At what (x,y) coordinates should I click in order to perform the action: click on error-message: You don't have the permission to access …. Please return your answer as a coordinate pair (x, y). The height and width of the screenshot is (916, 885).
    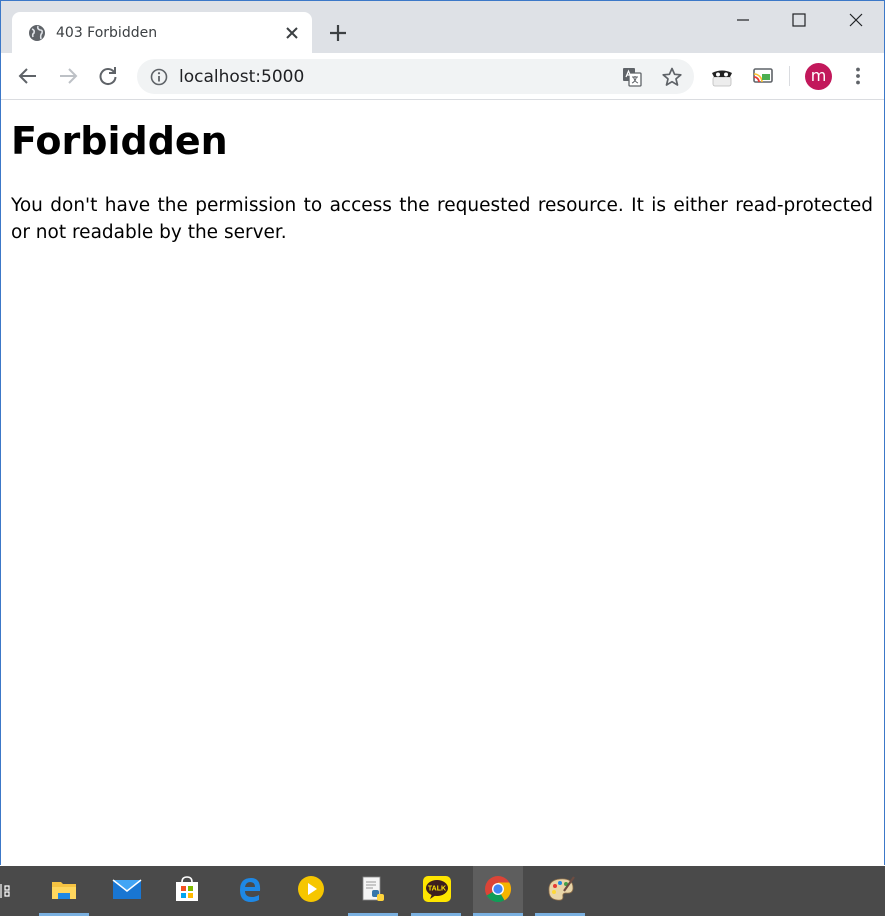
    Looking at the image, I should click on (442, 219).